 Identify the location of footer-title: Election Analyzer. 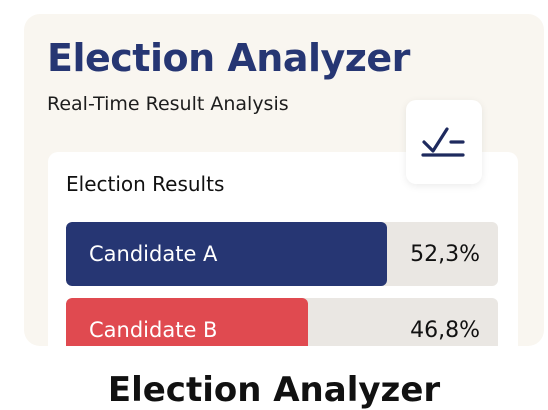
(274, 390).